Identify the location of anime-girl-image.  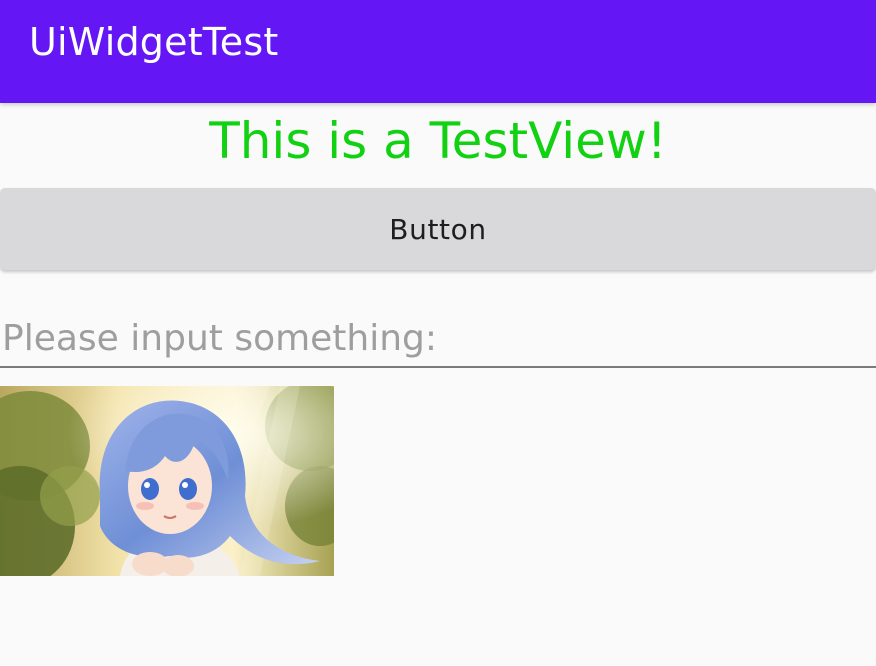
(167, 481).